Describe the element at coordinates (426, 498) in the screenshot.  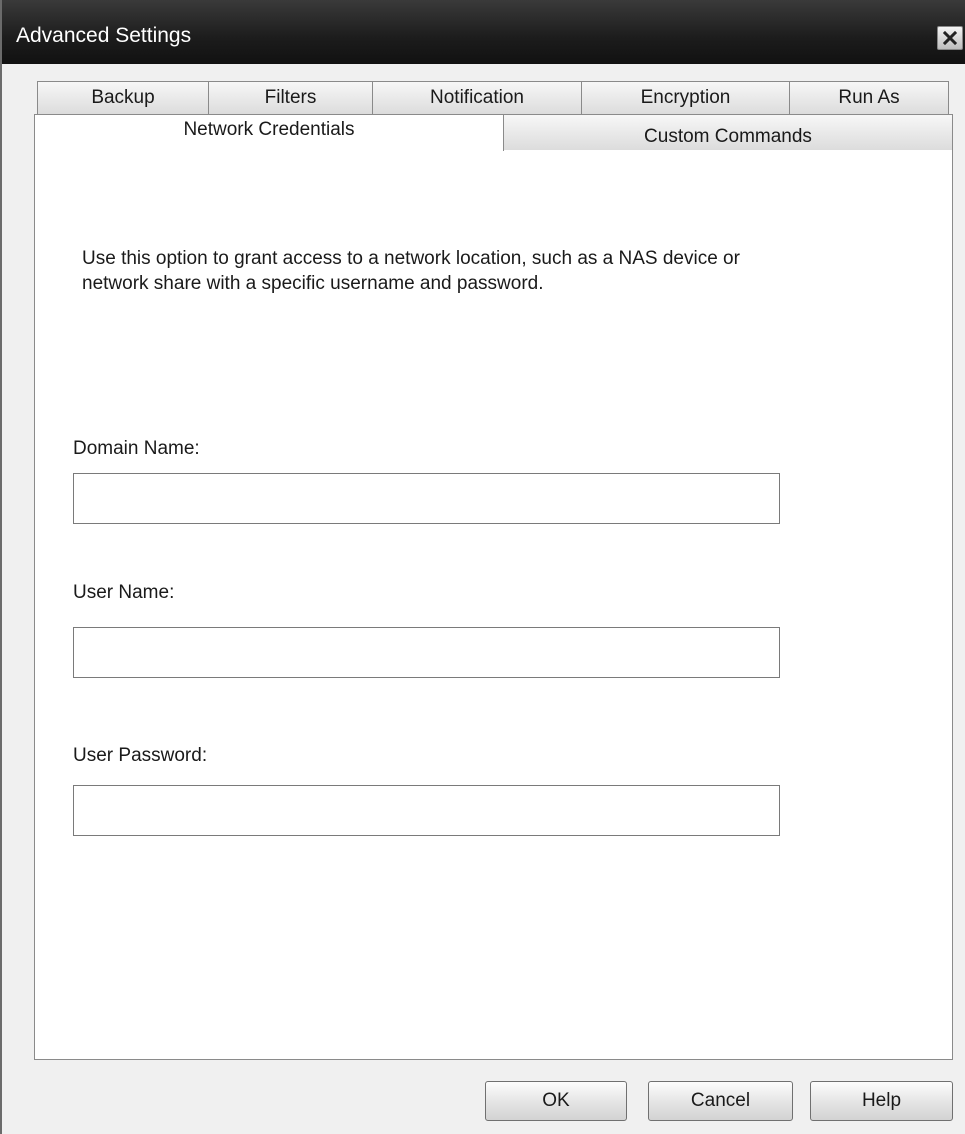
I see `domain-name-input` at that location.